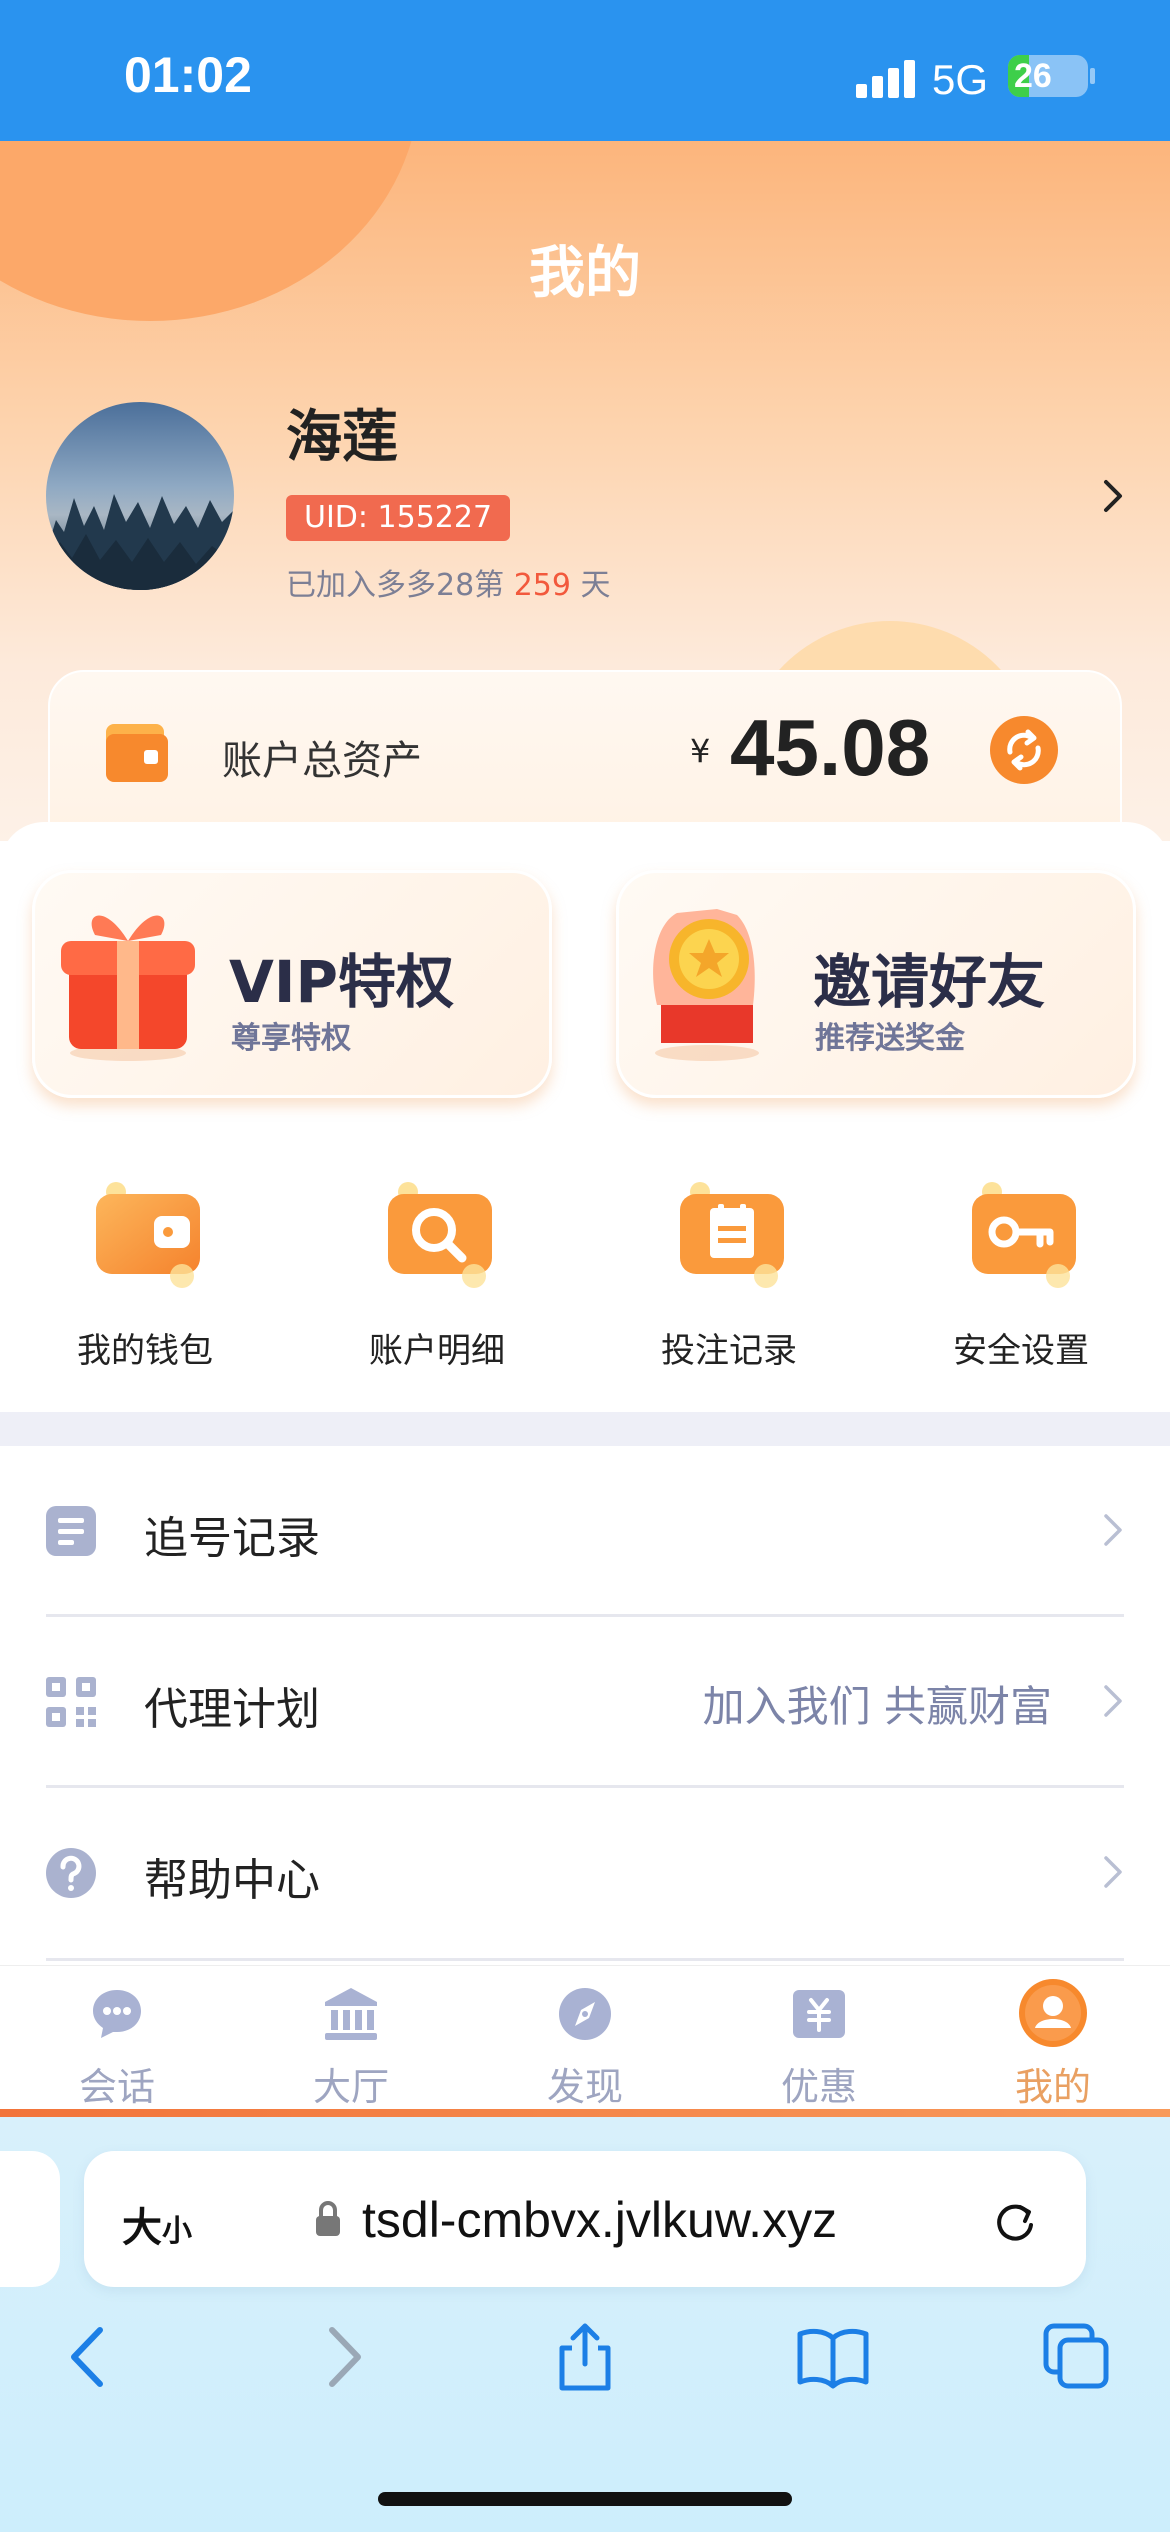 This screenshot has height=2532, width=1170. What do you see at coordinates (71, 1531) in the screenshot?
I see `document-icon` at bounding box center [71, 1531].